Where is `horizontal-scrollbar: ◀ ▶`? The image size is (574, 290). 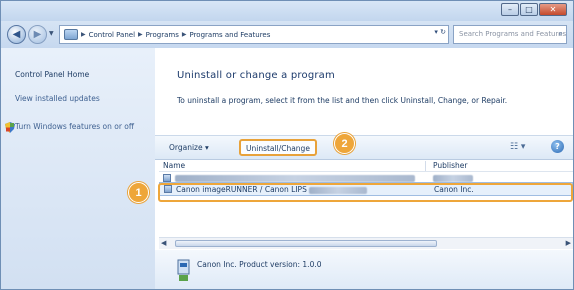 horizontal-scrollbar: ◀ ▶ is located at coordinates (366, 243).